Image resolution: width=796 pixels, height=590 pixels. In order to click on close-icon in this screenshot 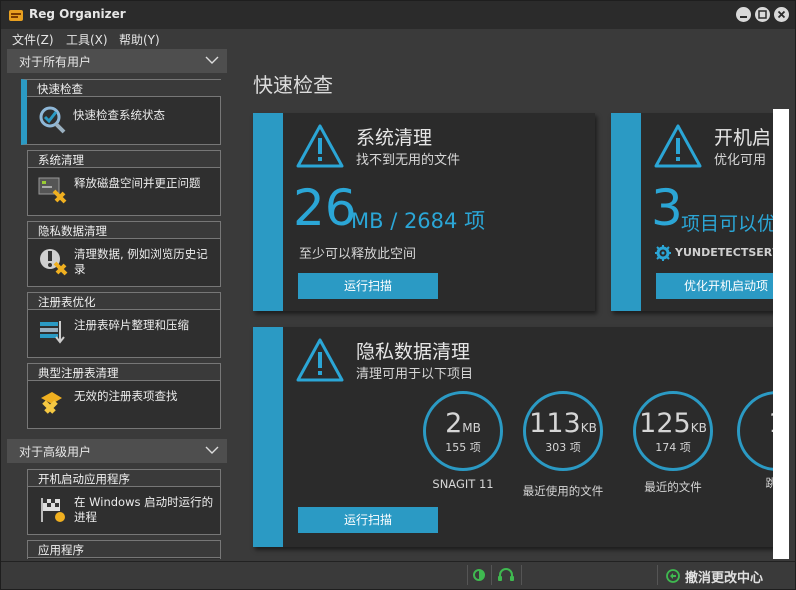, I will do `click(781, 14)`.